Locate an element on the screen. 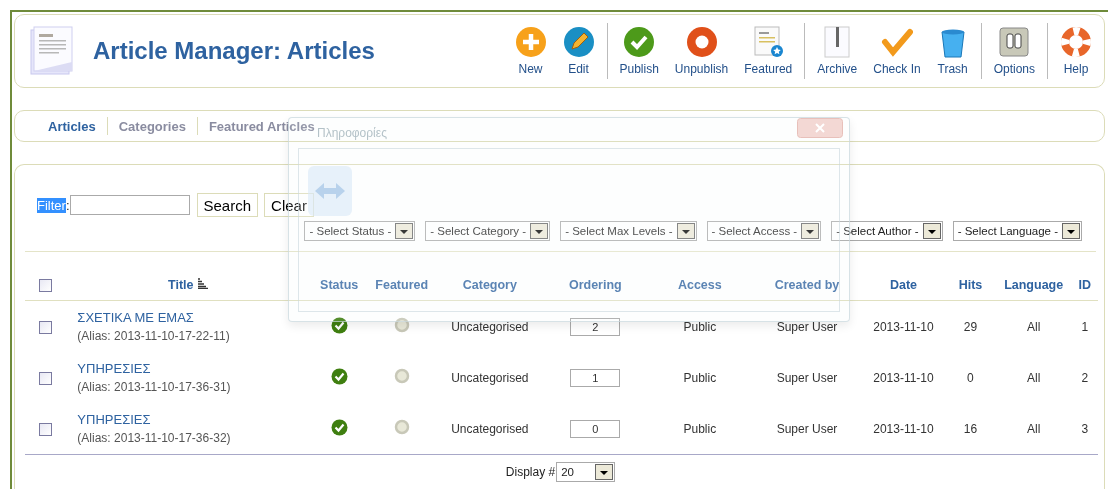  column-header: Created by is located at coordinates (807, 285).